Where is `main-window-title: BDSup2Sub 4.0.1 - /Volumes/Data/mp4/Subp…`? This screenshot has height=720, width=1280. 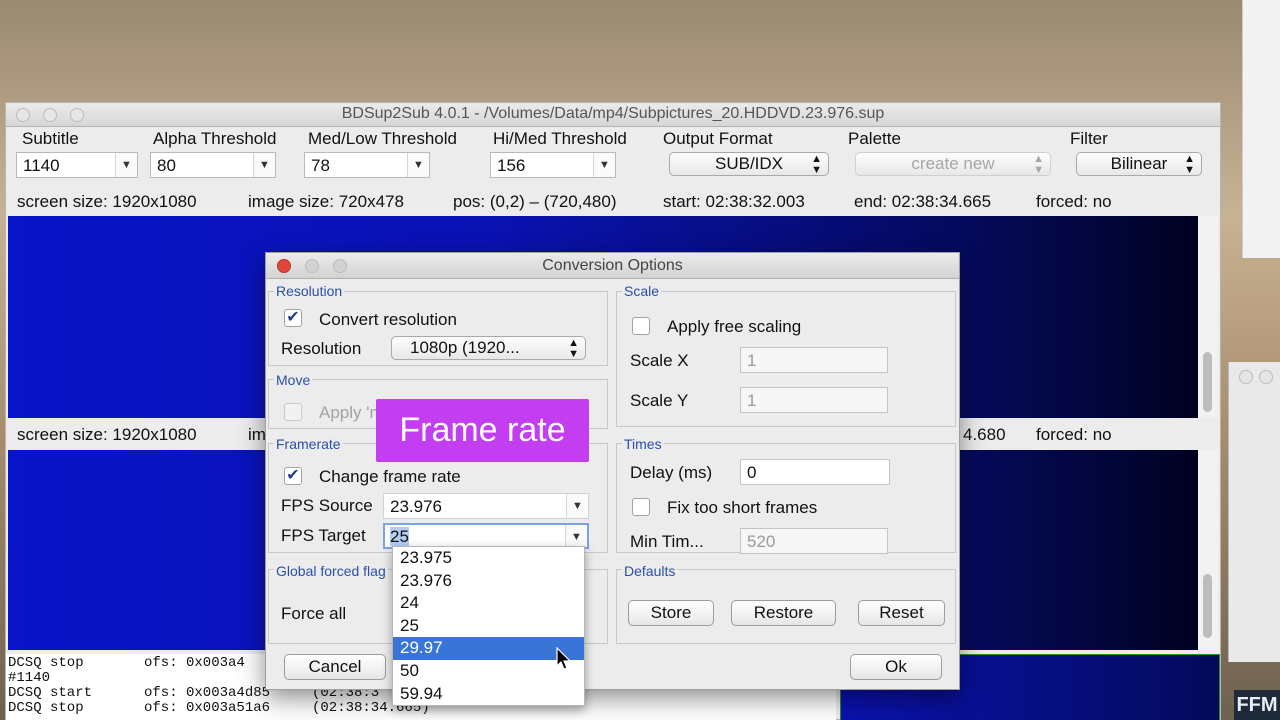 main-window-title: BDSup2Sub 4.0.1 - /Volumes/Data/mp4/Subp… is located at coordinates (613, 113).